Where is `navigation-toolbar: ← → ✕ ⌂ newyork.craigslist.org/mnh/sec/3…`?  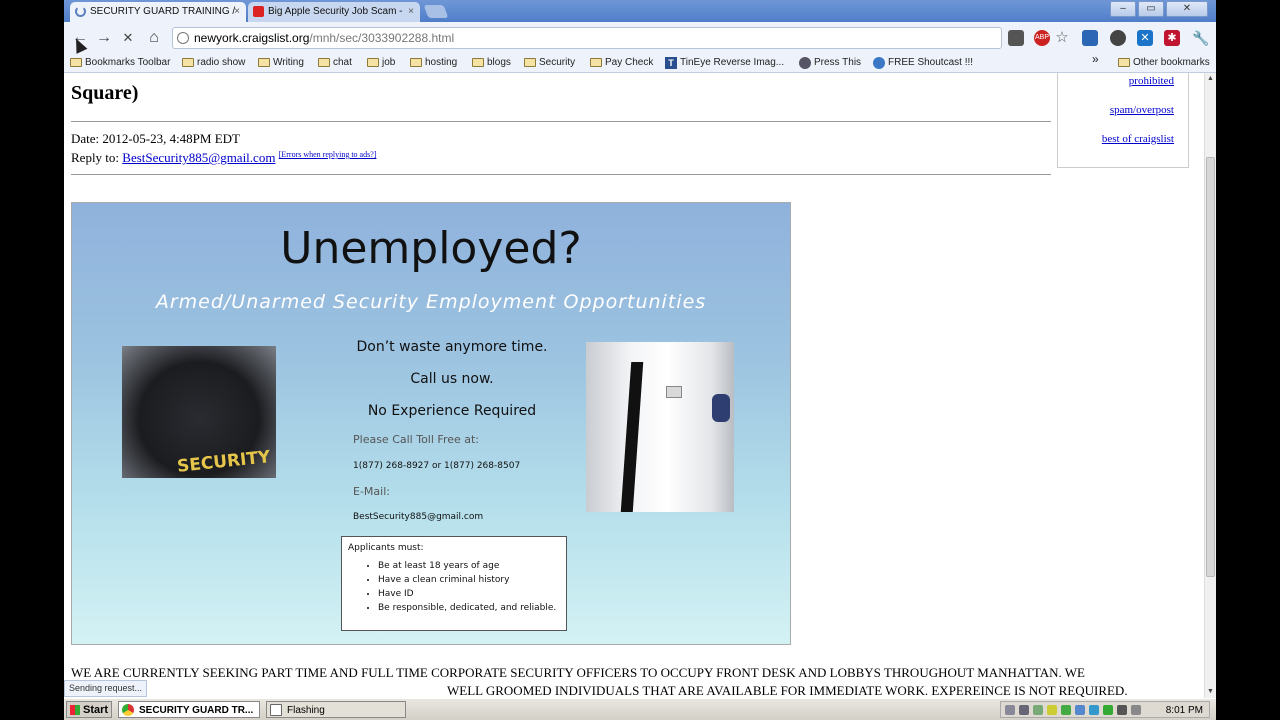 navigation-toolbar: ← → ✕ ⌂ newyork.craigslist.org/mnh/sec/3… is located at coordinates (640, 38).